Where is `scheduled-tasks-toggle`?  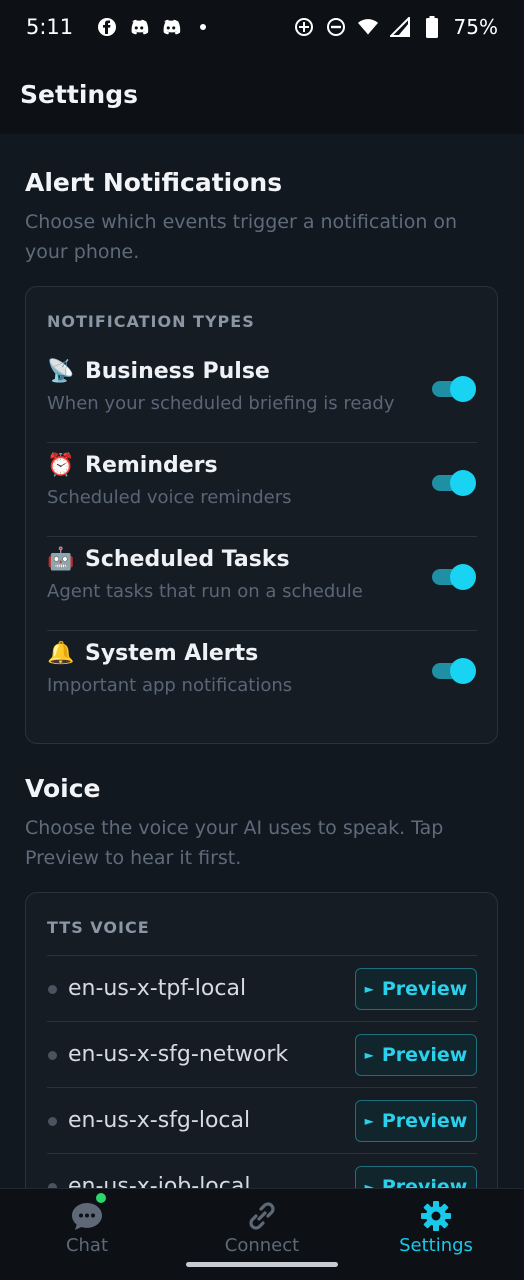 scheduled-tasks-toggle is located at coordinates (454, 577).